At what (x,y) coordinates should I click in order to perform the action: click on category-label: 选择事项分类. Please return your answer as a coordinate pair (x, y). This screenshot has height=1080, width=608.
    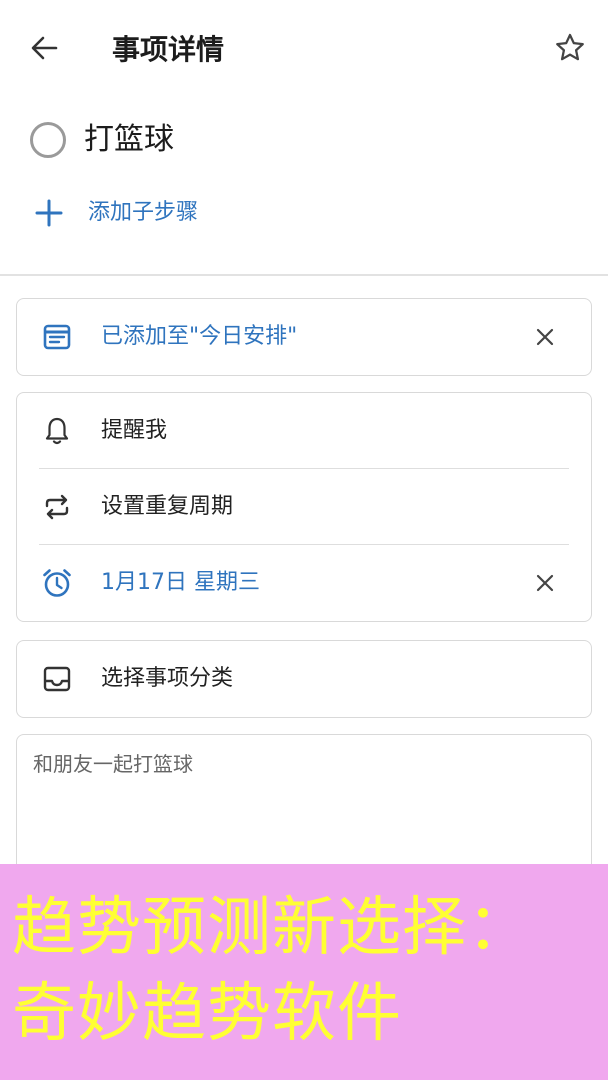
    Looking at the image, I should click on (167, 678).